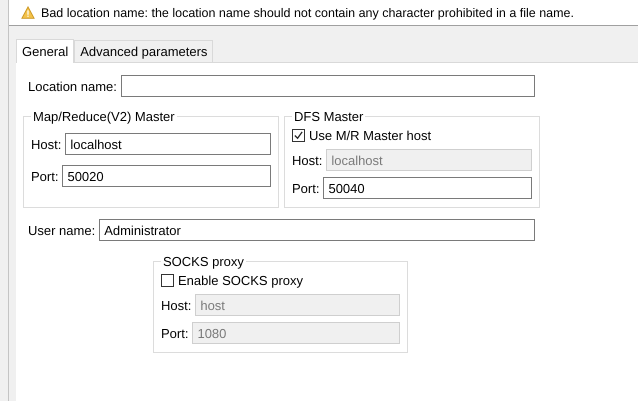 The width and height of the screenshot is (638, 401). Describe the element at coordinates (370, 135) in the screenshot. I see `checkbox-label: Use M/R Master host` at that location.